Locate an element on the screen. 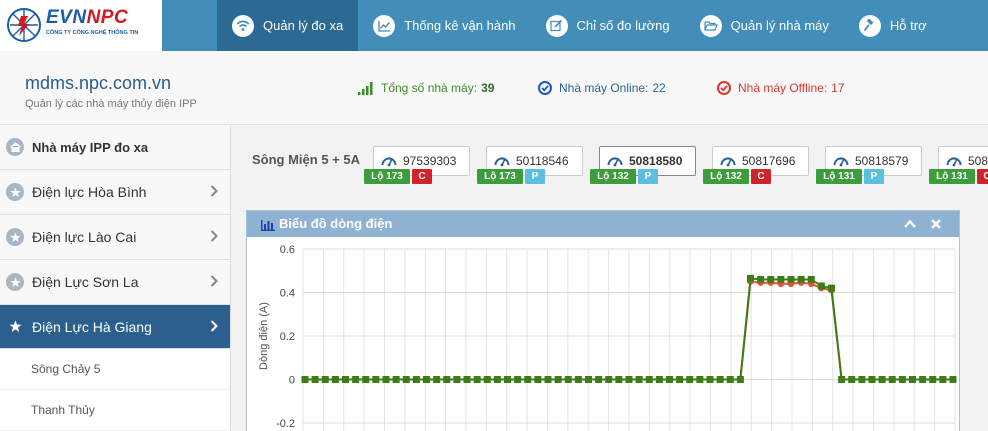 The height and width of the screenshot is (431, 988). sidebar-item-label: Điện Lực Sơn La is located at coordinates (85, 282).